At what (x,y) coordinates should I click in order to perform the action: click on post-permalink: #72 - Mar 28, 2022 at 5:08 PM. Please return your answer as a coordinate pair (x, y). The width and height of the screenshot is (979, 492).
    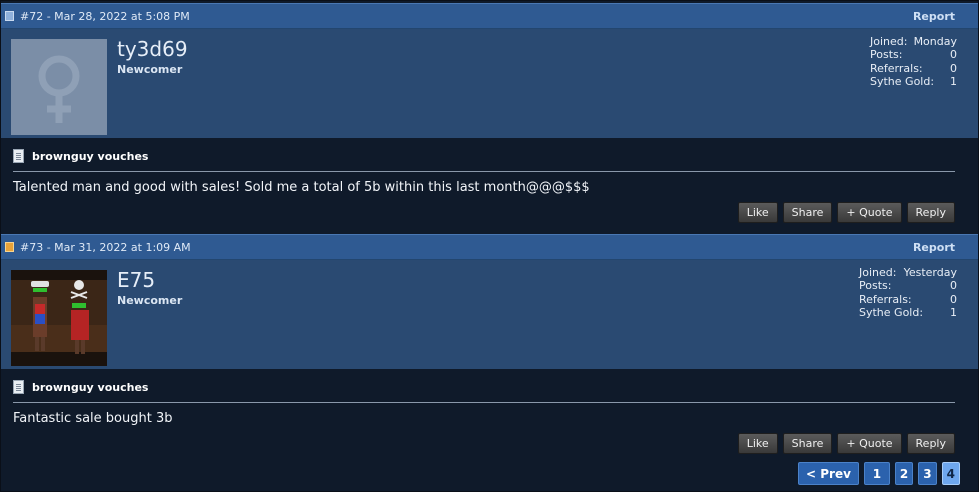
    Looking at the image, I should click on (105, 16).